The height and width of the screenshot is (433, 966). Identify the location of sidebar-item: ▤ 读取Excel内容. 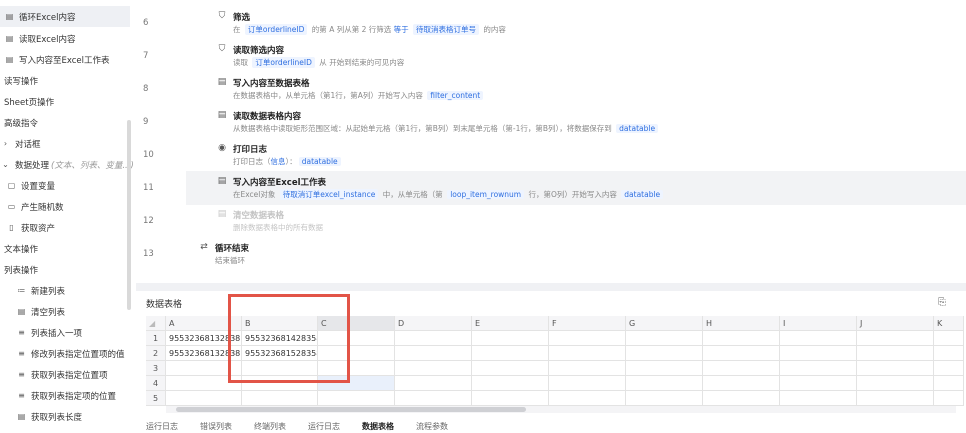
(38, 38).